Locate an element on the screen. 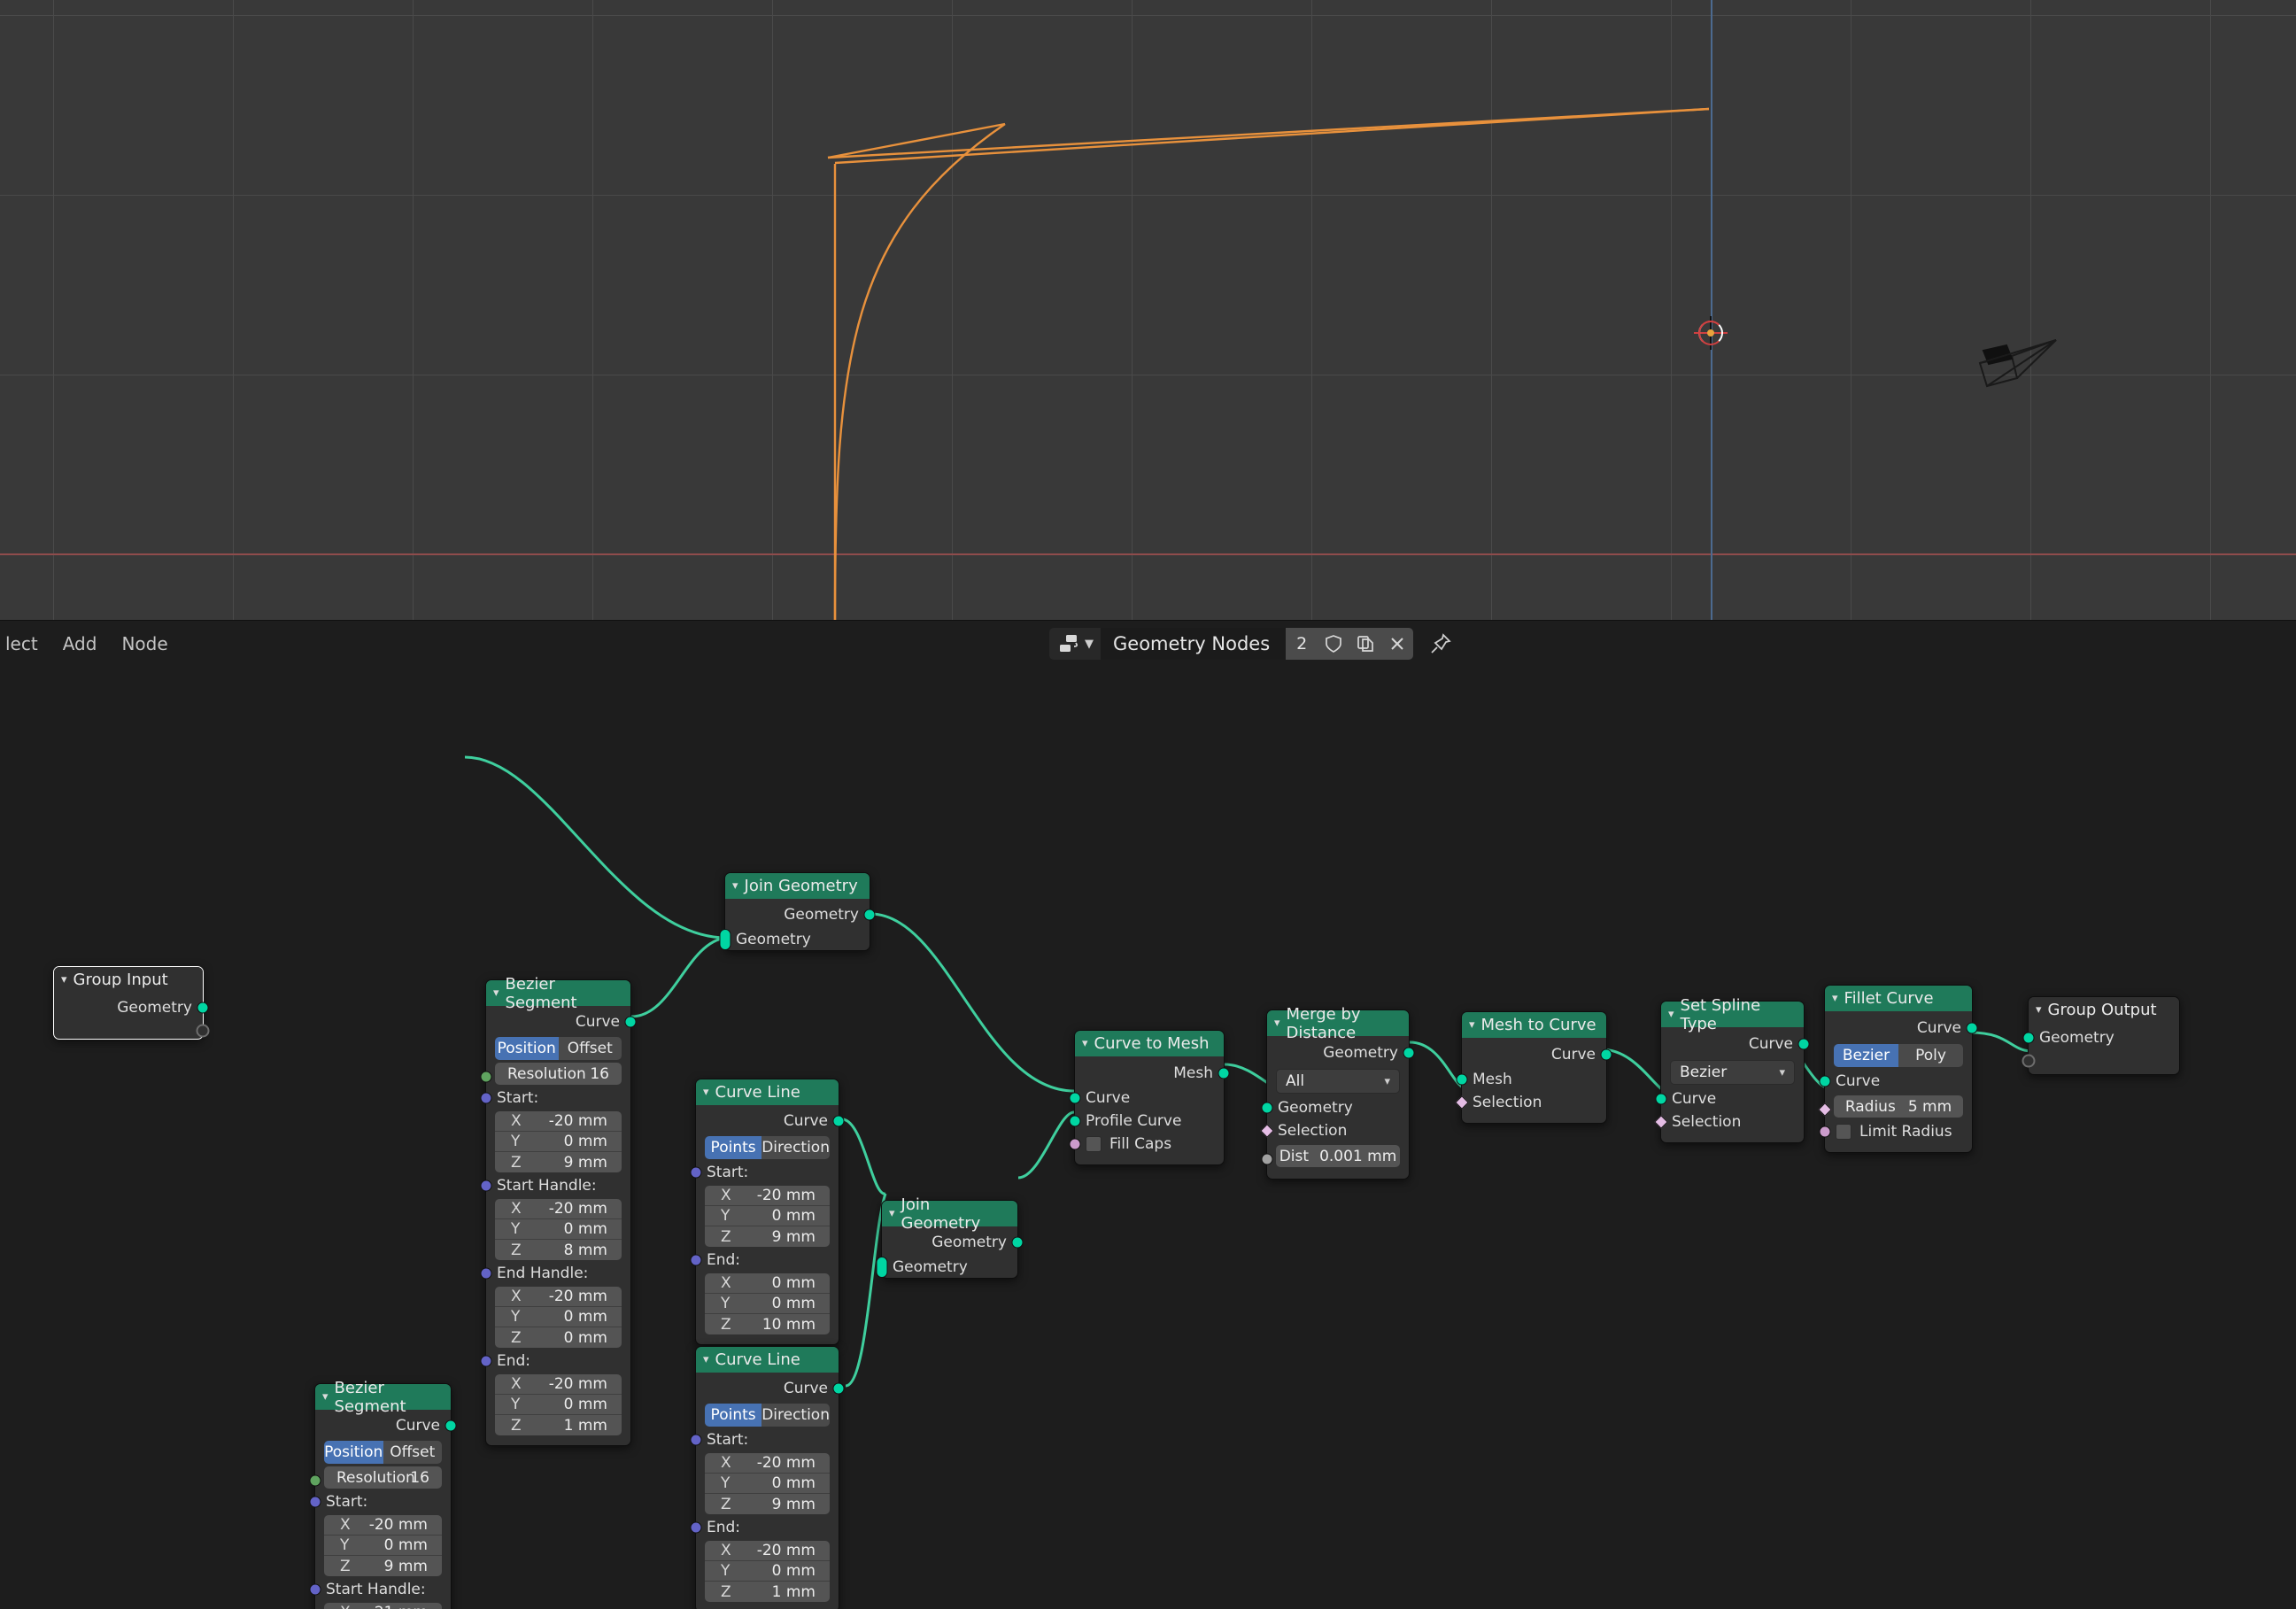 The width and height of the screenshot is (2296, 1609). fill-caps-checkbox is located at coordinates (1094, 1144).